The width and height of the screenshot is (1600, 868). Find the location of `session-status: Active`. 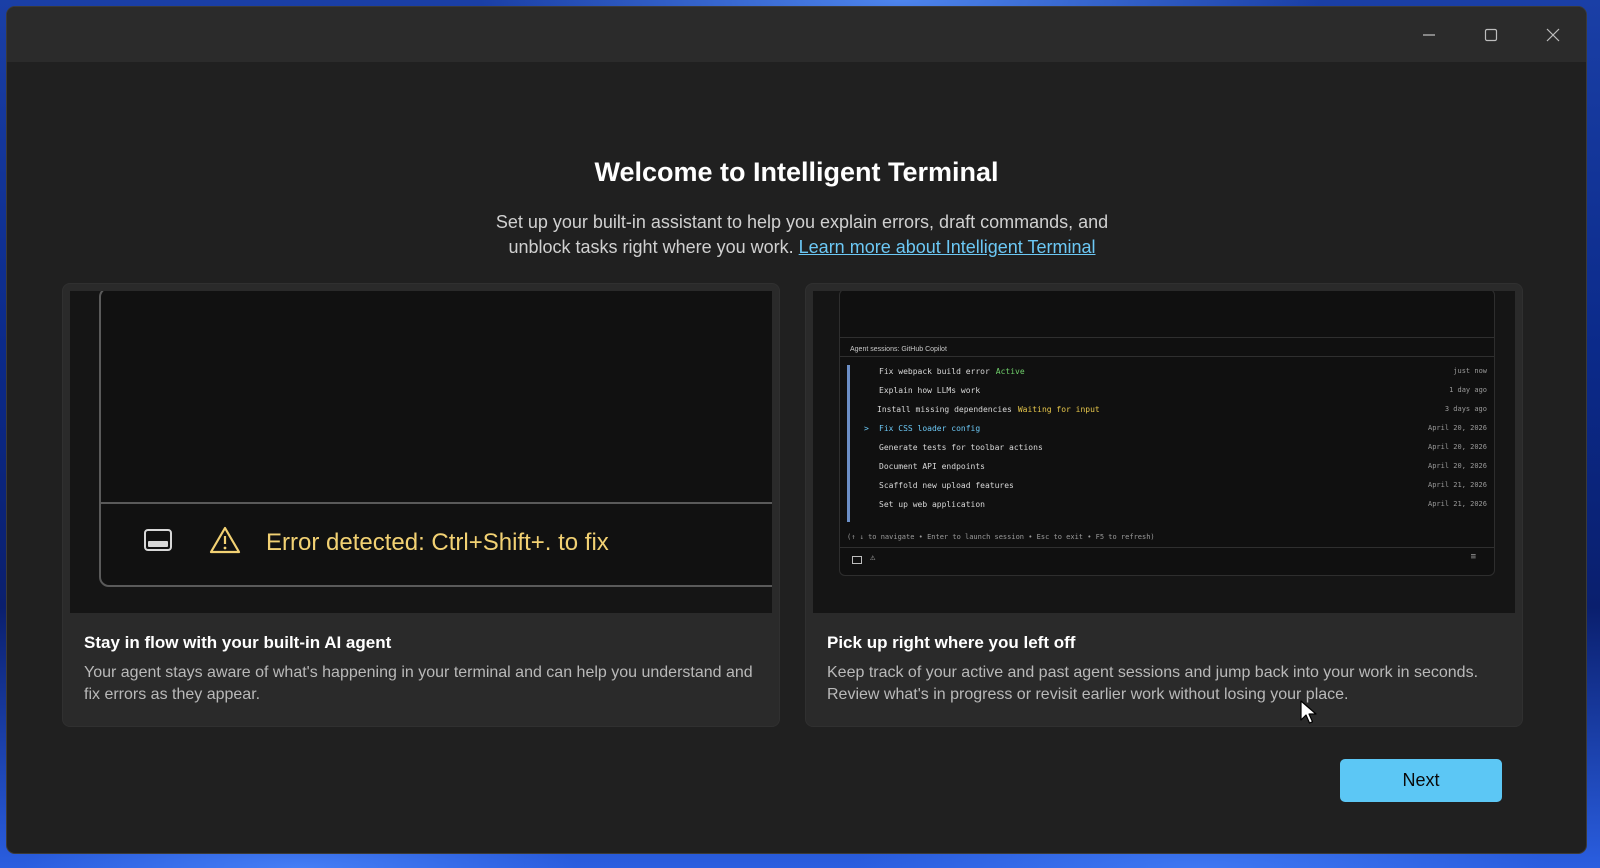

session-status: Active is located at coordinates (1010, 371).